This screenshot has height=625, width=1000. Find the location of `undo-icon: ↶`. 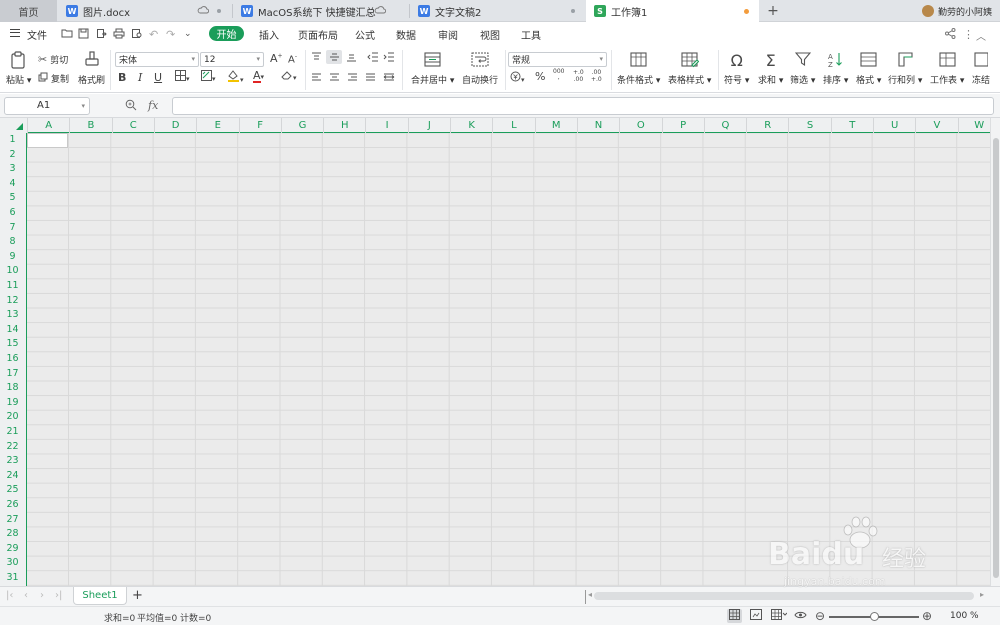

undo-icon: ↶ is located at coordinates (153, 34).